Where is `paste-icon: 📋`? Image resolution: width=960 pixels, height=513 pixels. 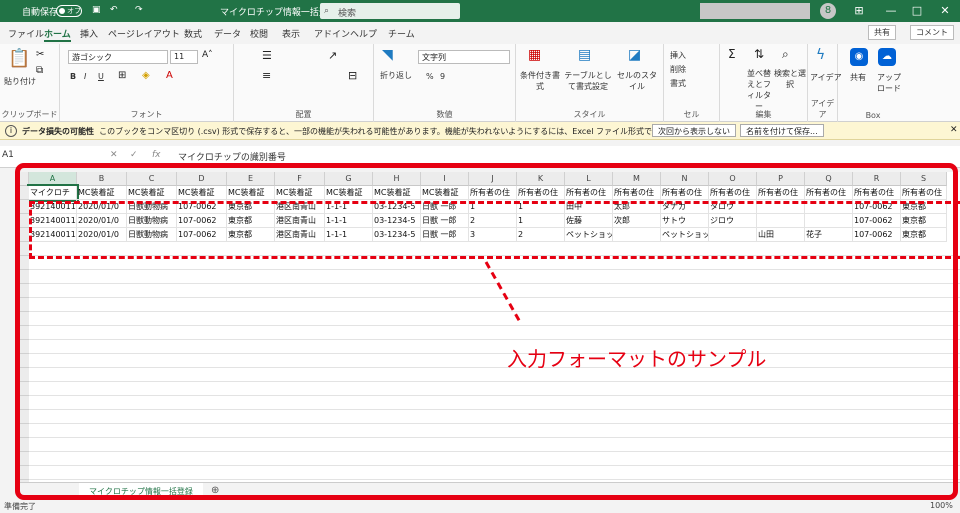 paste-icon: 📋 is located at coordinates (19, 59).